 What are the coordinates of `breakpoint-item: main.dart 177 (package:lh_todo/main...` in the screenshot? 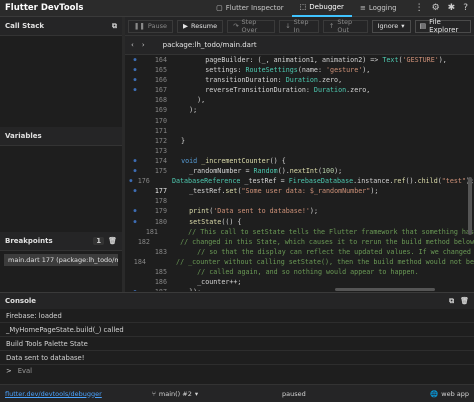 It's located at (61, 260).